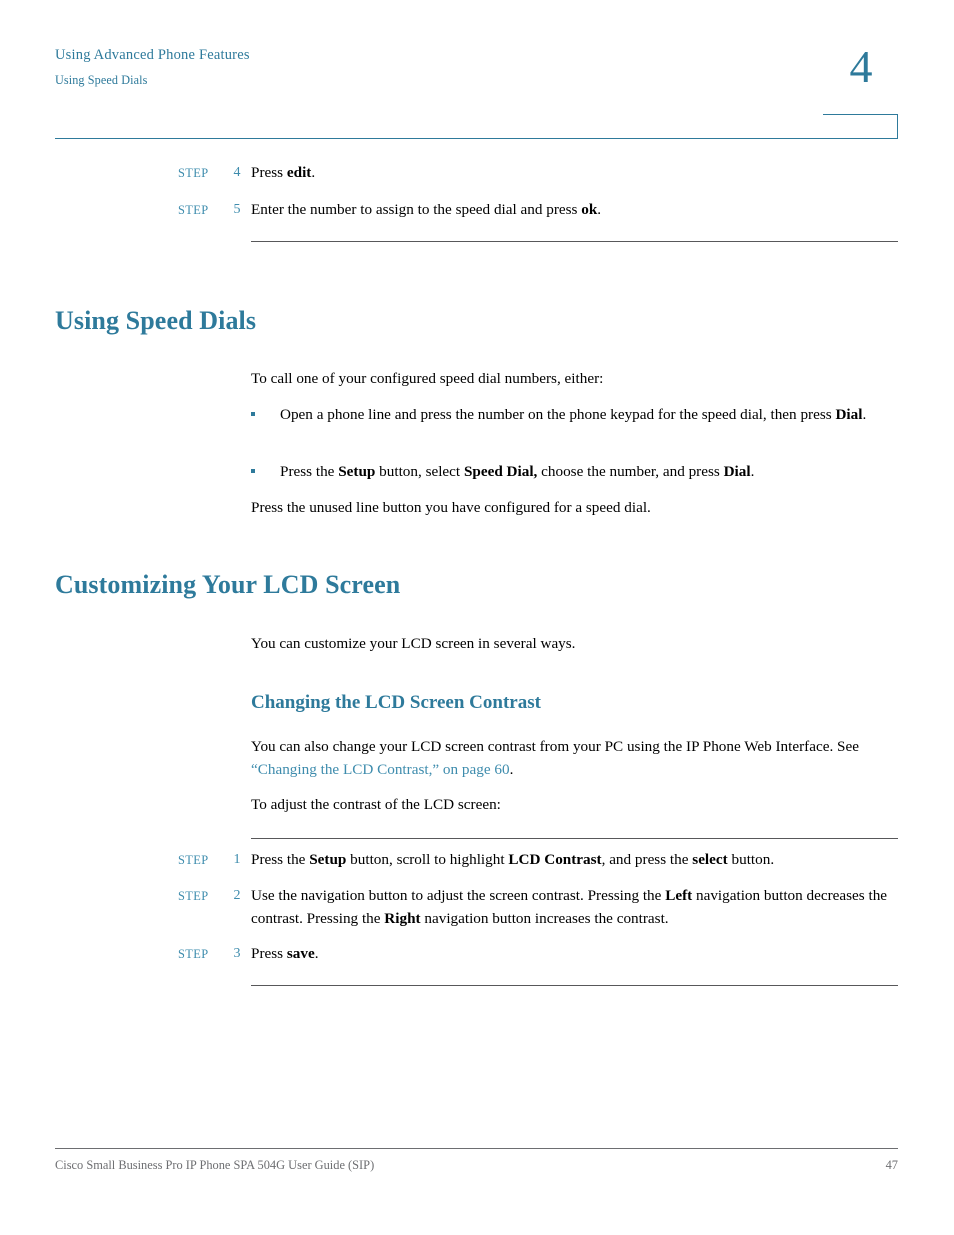  What do you see at coordinates (237, 859) in the screenshot?
I see `step-number: 1` at bounding box center [237, 859].